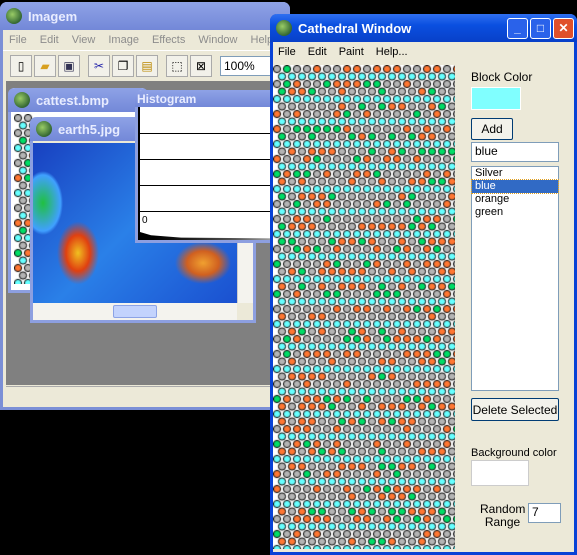 The image size is (577, 555). I want to click on menu-paint: Paint, so click(351, 52).